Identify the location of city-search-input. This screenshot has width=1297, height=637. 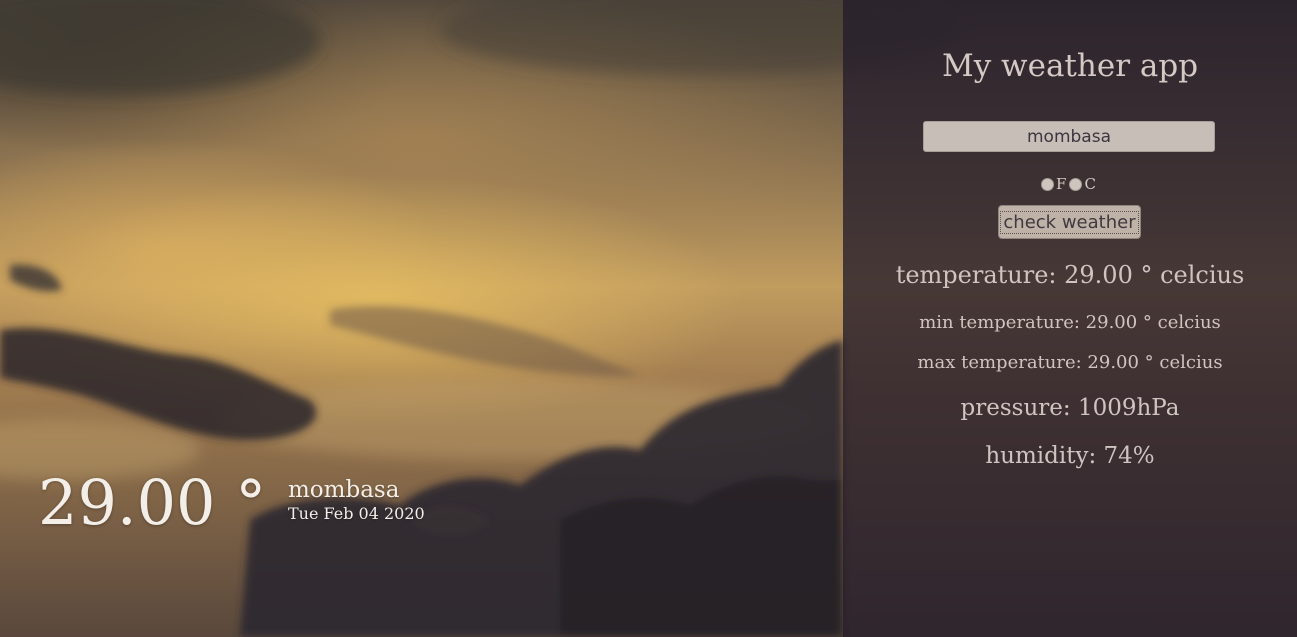
(1069, 136).